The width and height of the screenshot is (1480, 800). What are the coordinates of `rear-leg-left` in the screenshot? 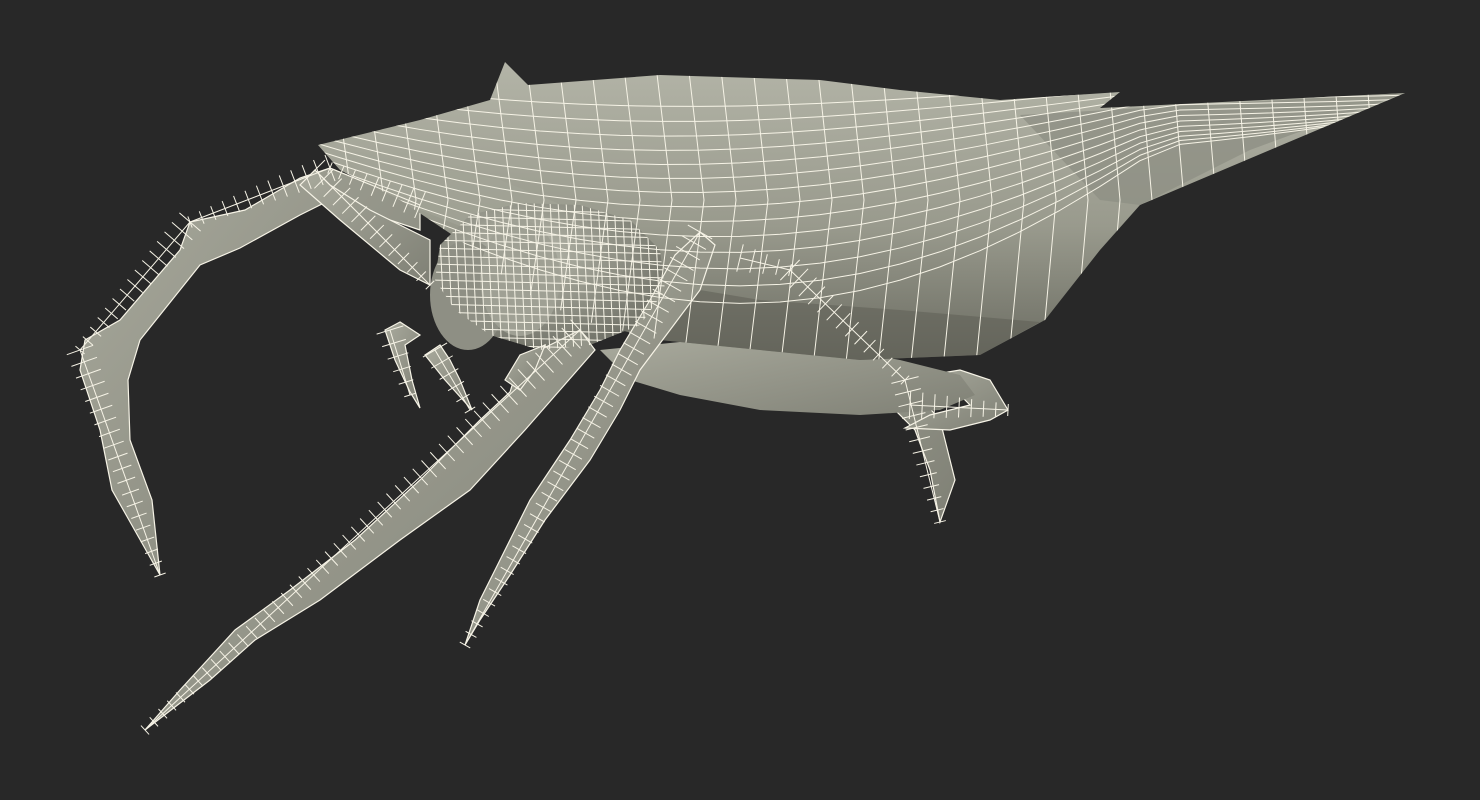 It's located at (255, 371).